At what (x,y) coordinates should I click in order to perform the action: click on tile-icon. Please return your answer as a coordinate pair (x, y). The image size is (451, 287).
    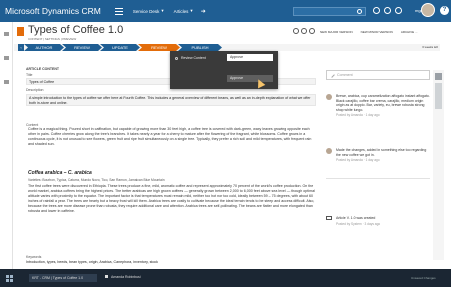
    Looking at the image, I should click on (6, 82).